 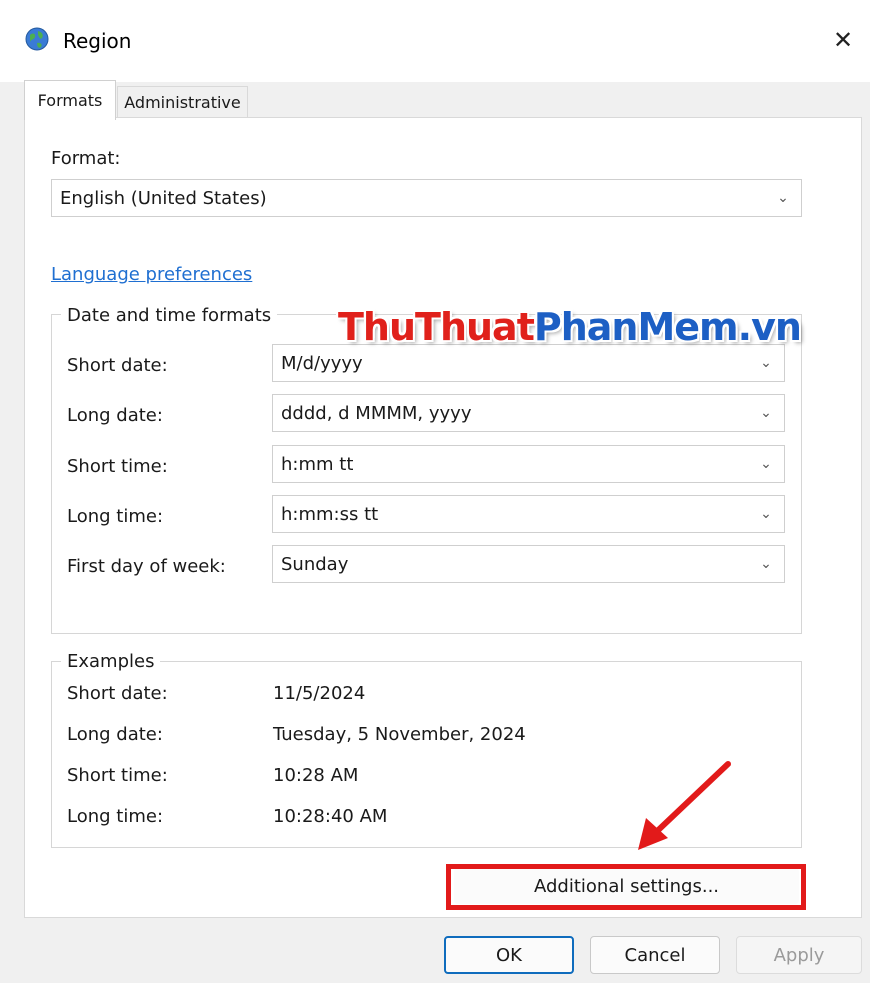 I want to click on example-long-date-value: Tuesday, 5 November, 2024, so click(x=399, y=734).